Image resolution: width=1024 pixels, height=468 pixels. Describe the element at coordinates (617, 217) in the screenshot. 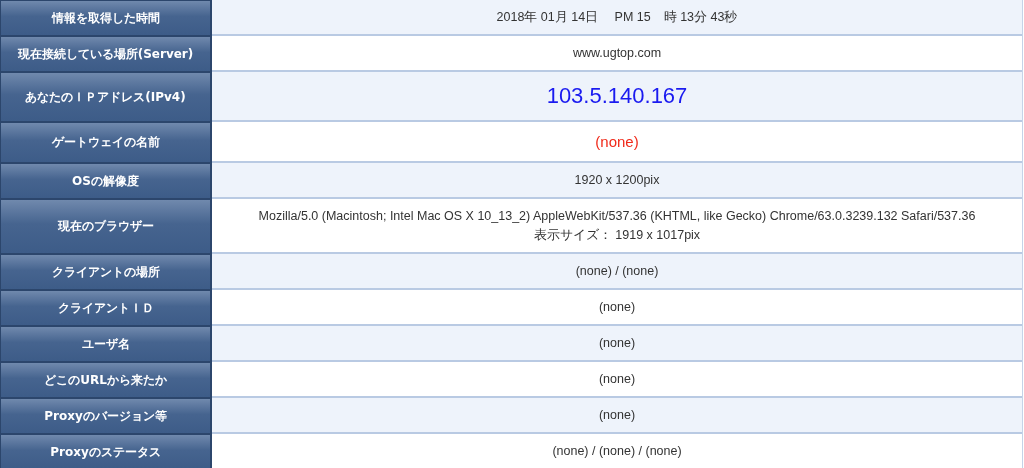

I see `value-text: Mozilla/5.0 (Macintosh; Intel Mac OS X 10_13_2) AppleWebKit/537.36 (KHTML, like Gecko) Chrome/63.0.3239.132 Safari/537.36` at that location.